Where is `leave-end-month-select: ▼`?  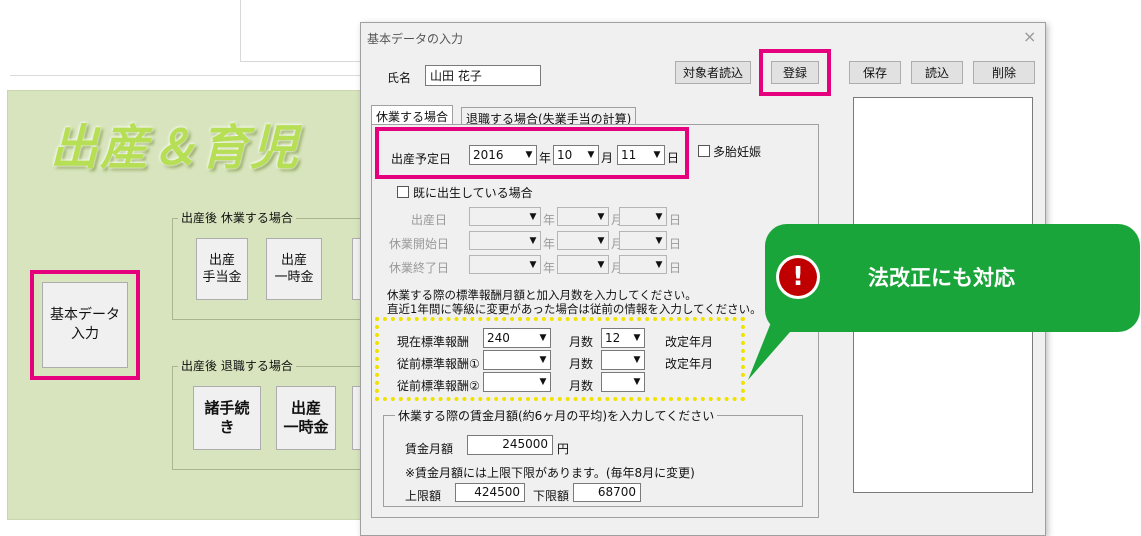
leave-end-month-select: ▼ is located at coordinates (583, 264).